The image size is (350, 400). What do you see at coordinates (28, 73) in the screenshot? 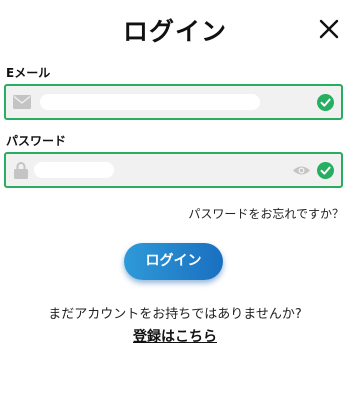
I see `email-label: Eメール` at bounding box center [28, 73].